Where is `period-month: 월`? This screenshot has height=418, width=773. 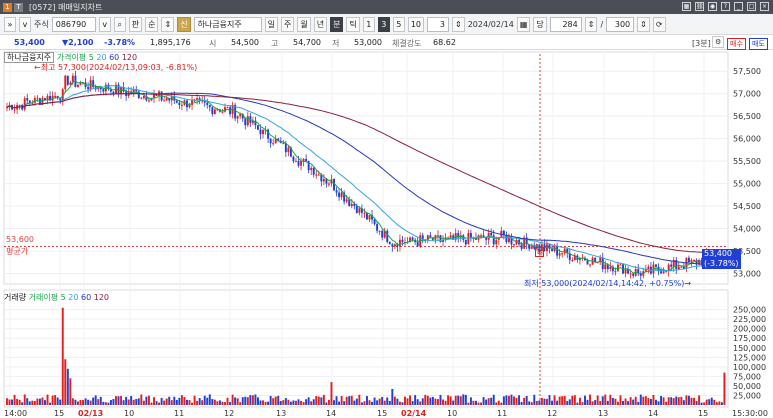
period-month: 월 is located at coordinates (304, 24).